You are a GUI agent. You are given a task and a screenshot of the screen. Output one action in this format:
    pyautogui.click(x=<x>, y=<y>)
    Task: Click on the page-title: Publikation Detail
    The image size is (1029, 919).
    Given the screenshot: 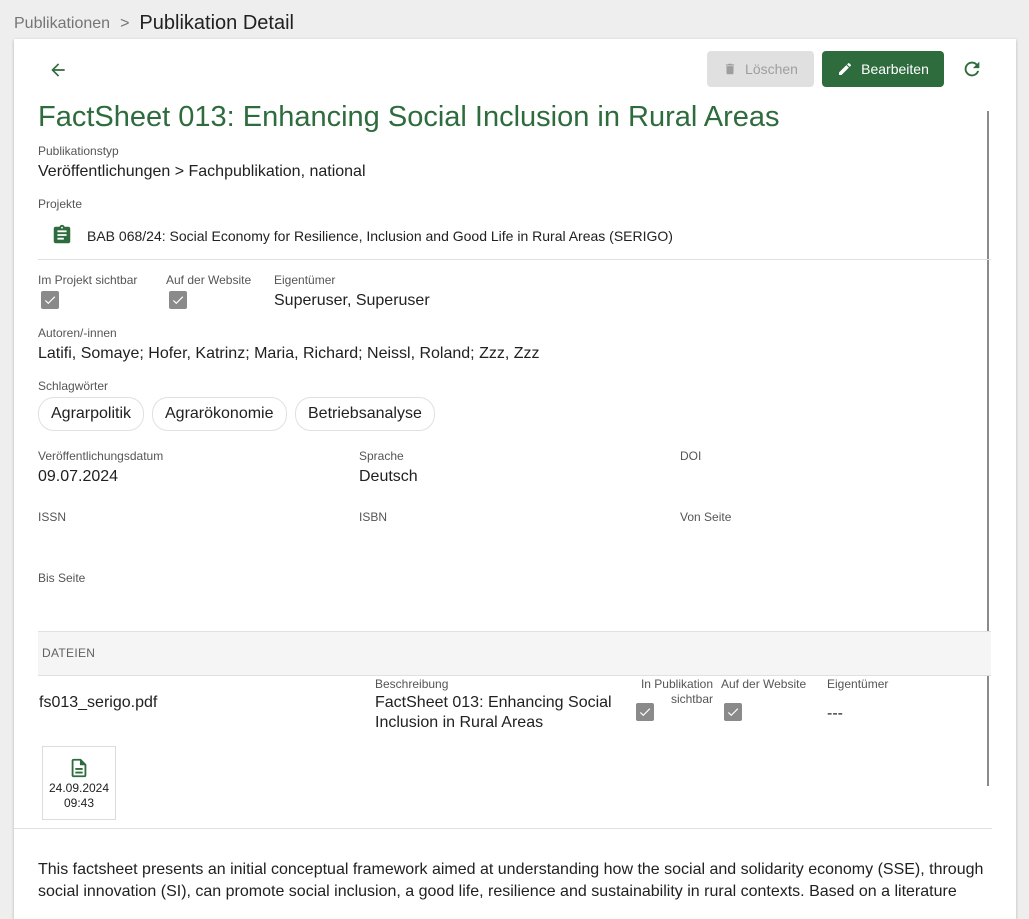 What is the action you would take?
    pyautogui.click(x=216, y=23)
    